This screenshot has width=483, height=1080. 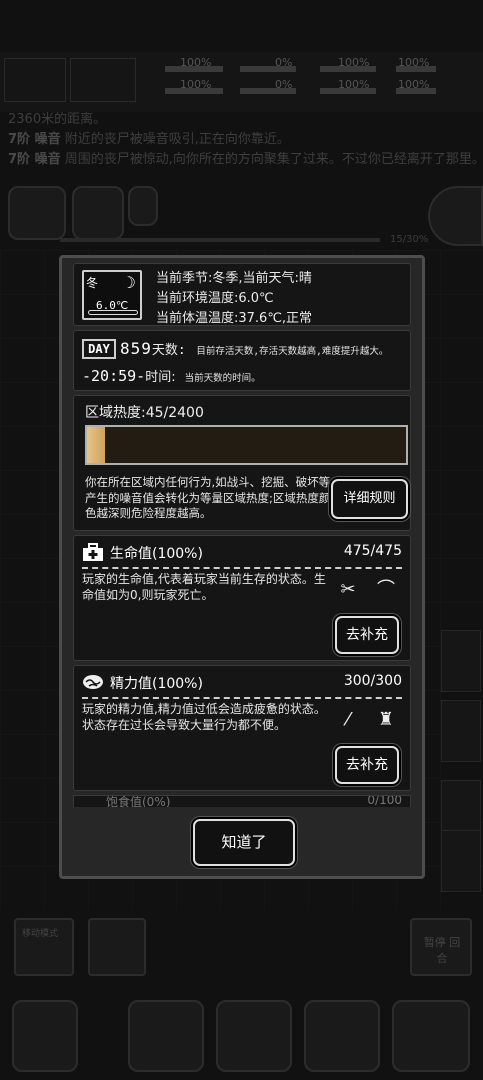 I want to click on syringe-icon: ⁄, so click(x=348, y=720).